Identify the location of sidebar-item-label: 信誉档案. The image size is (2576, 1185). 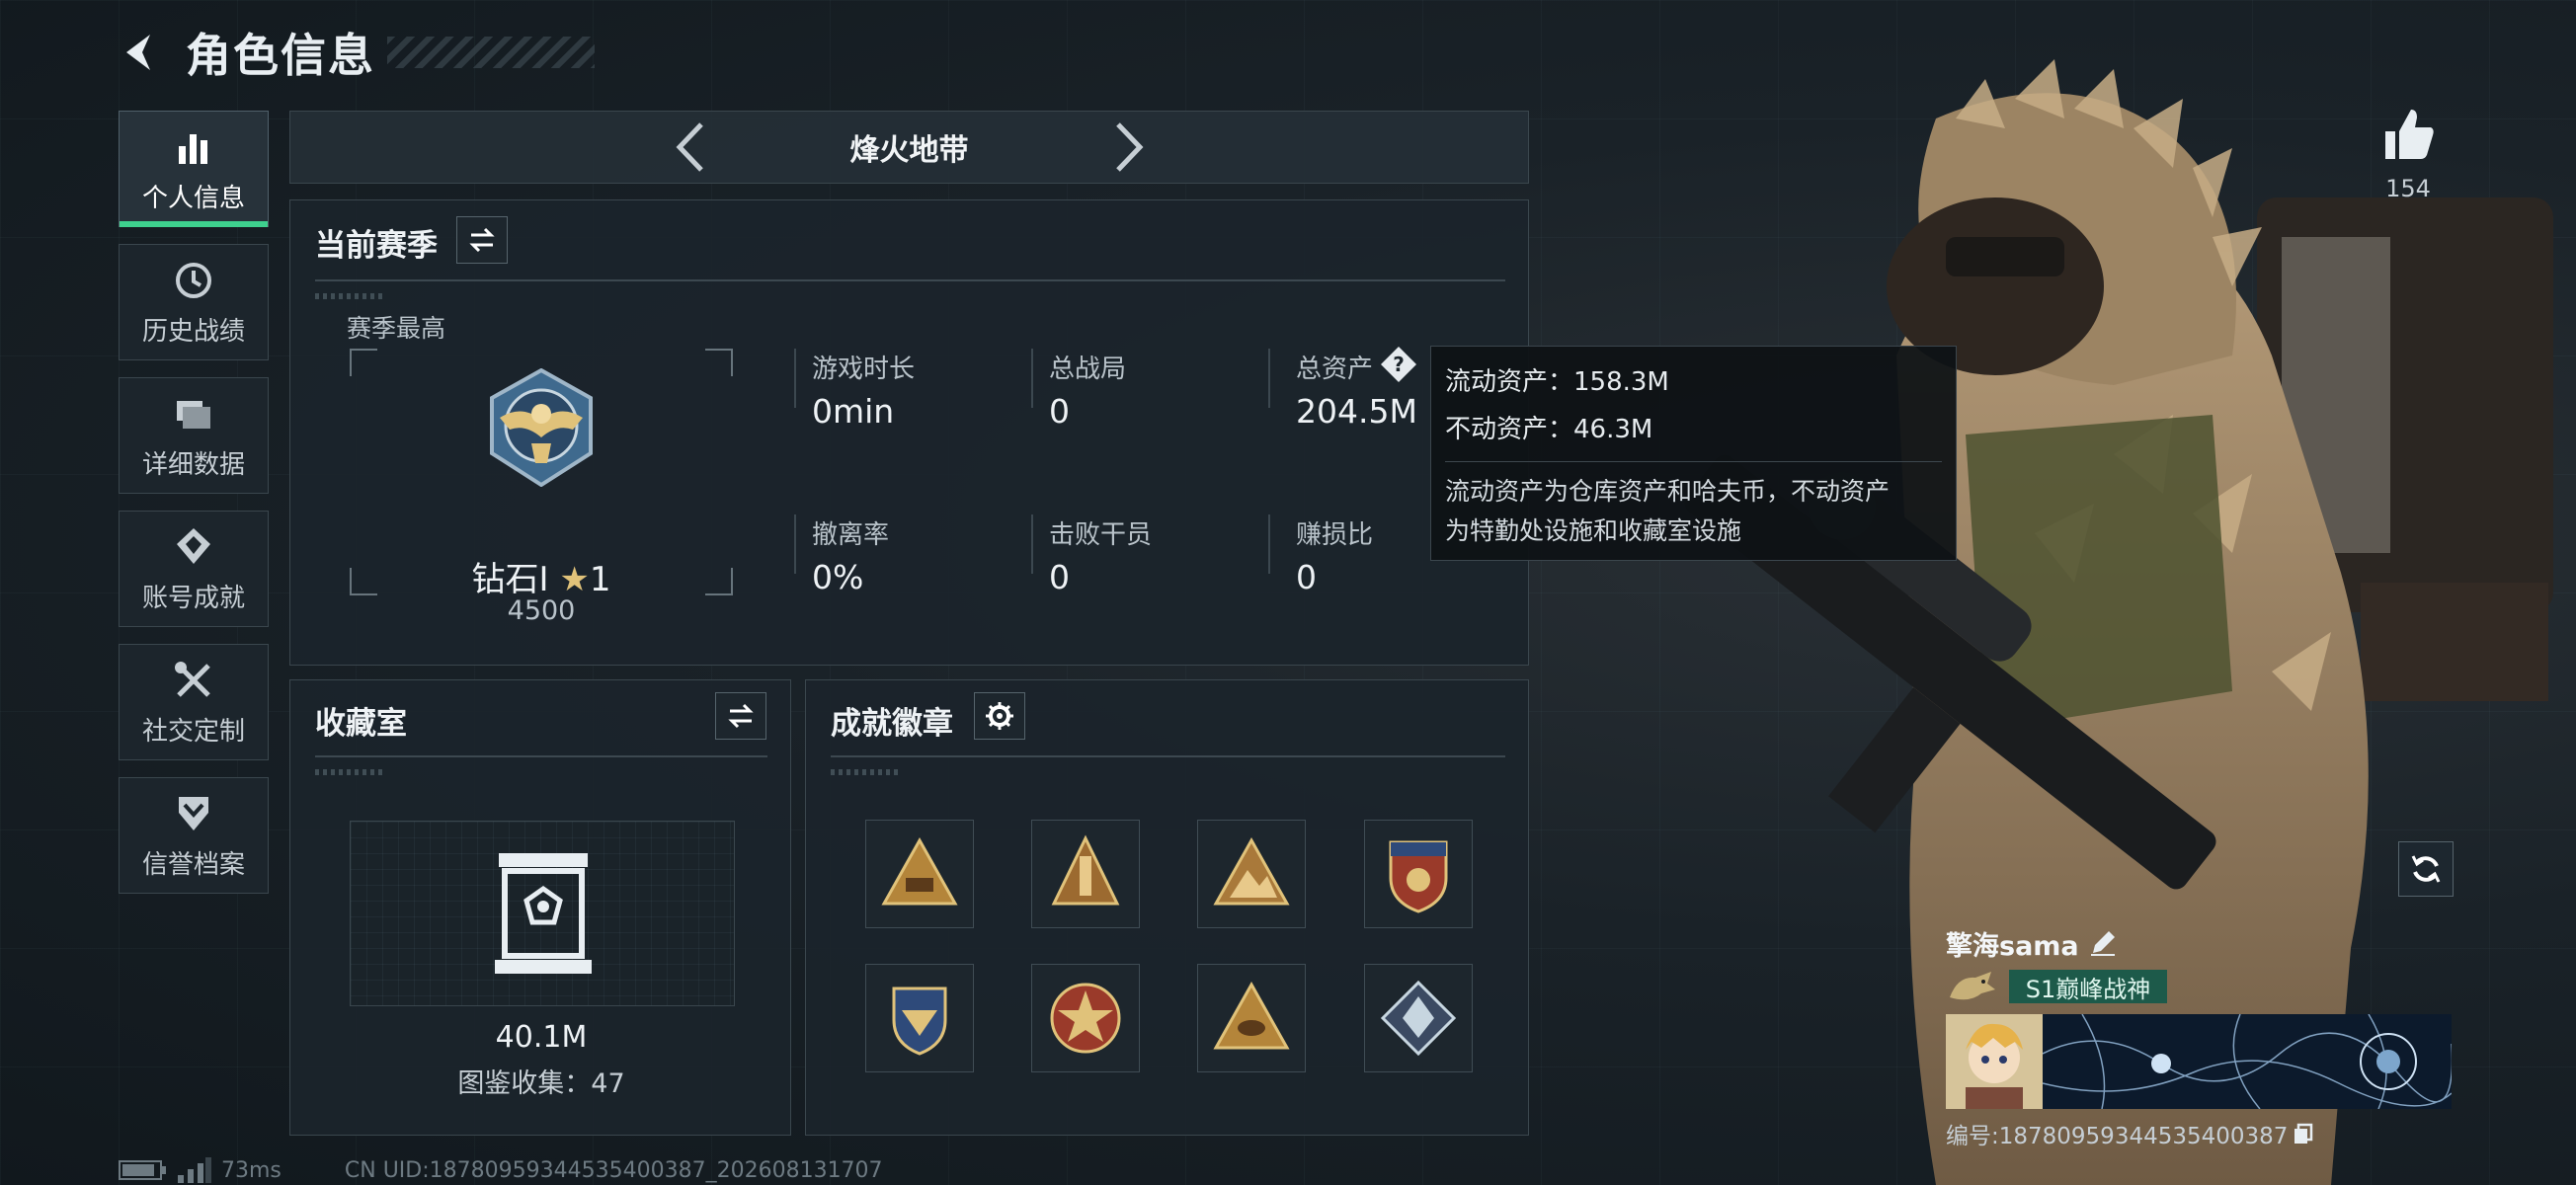
(193, 865).